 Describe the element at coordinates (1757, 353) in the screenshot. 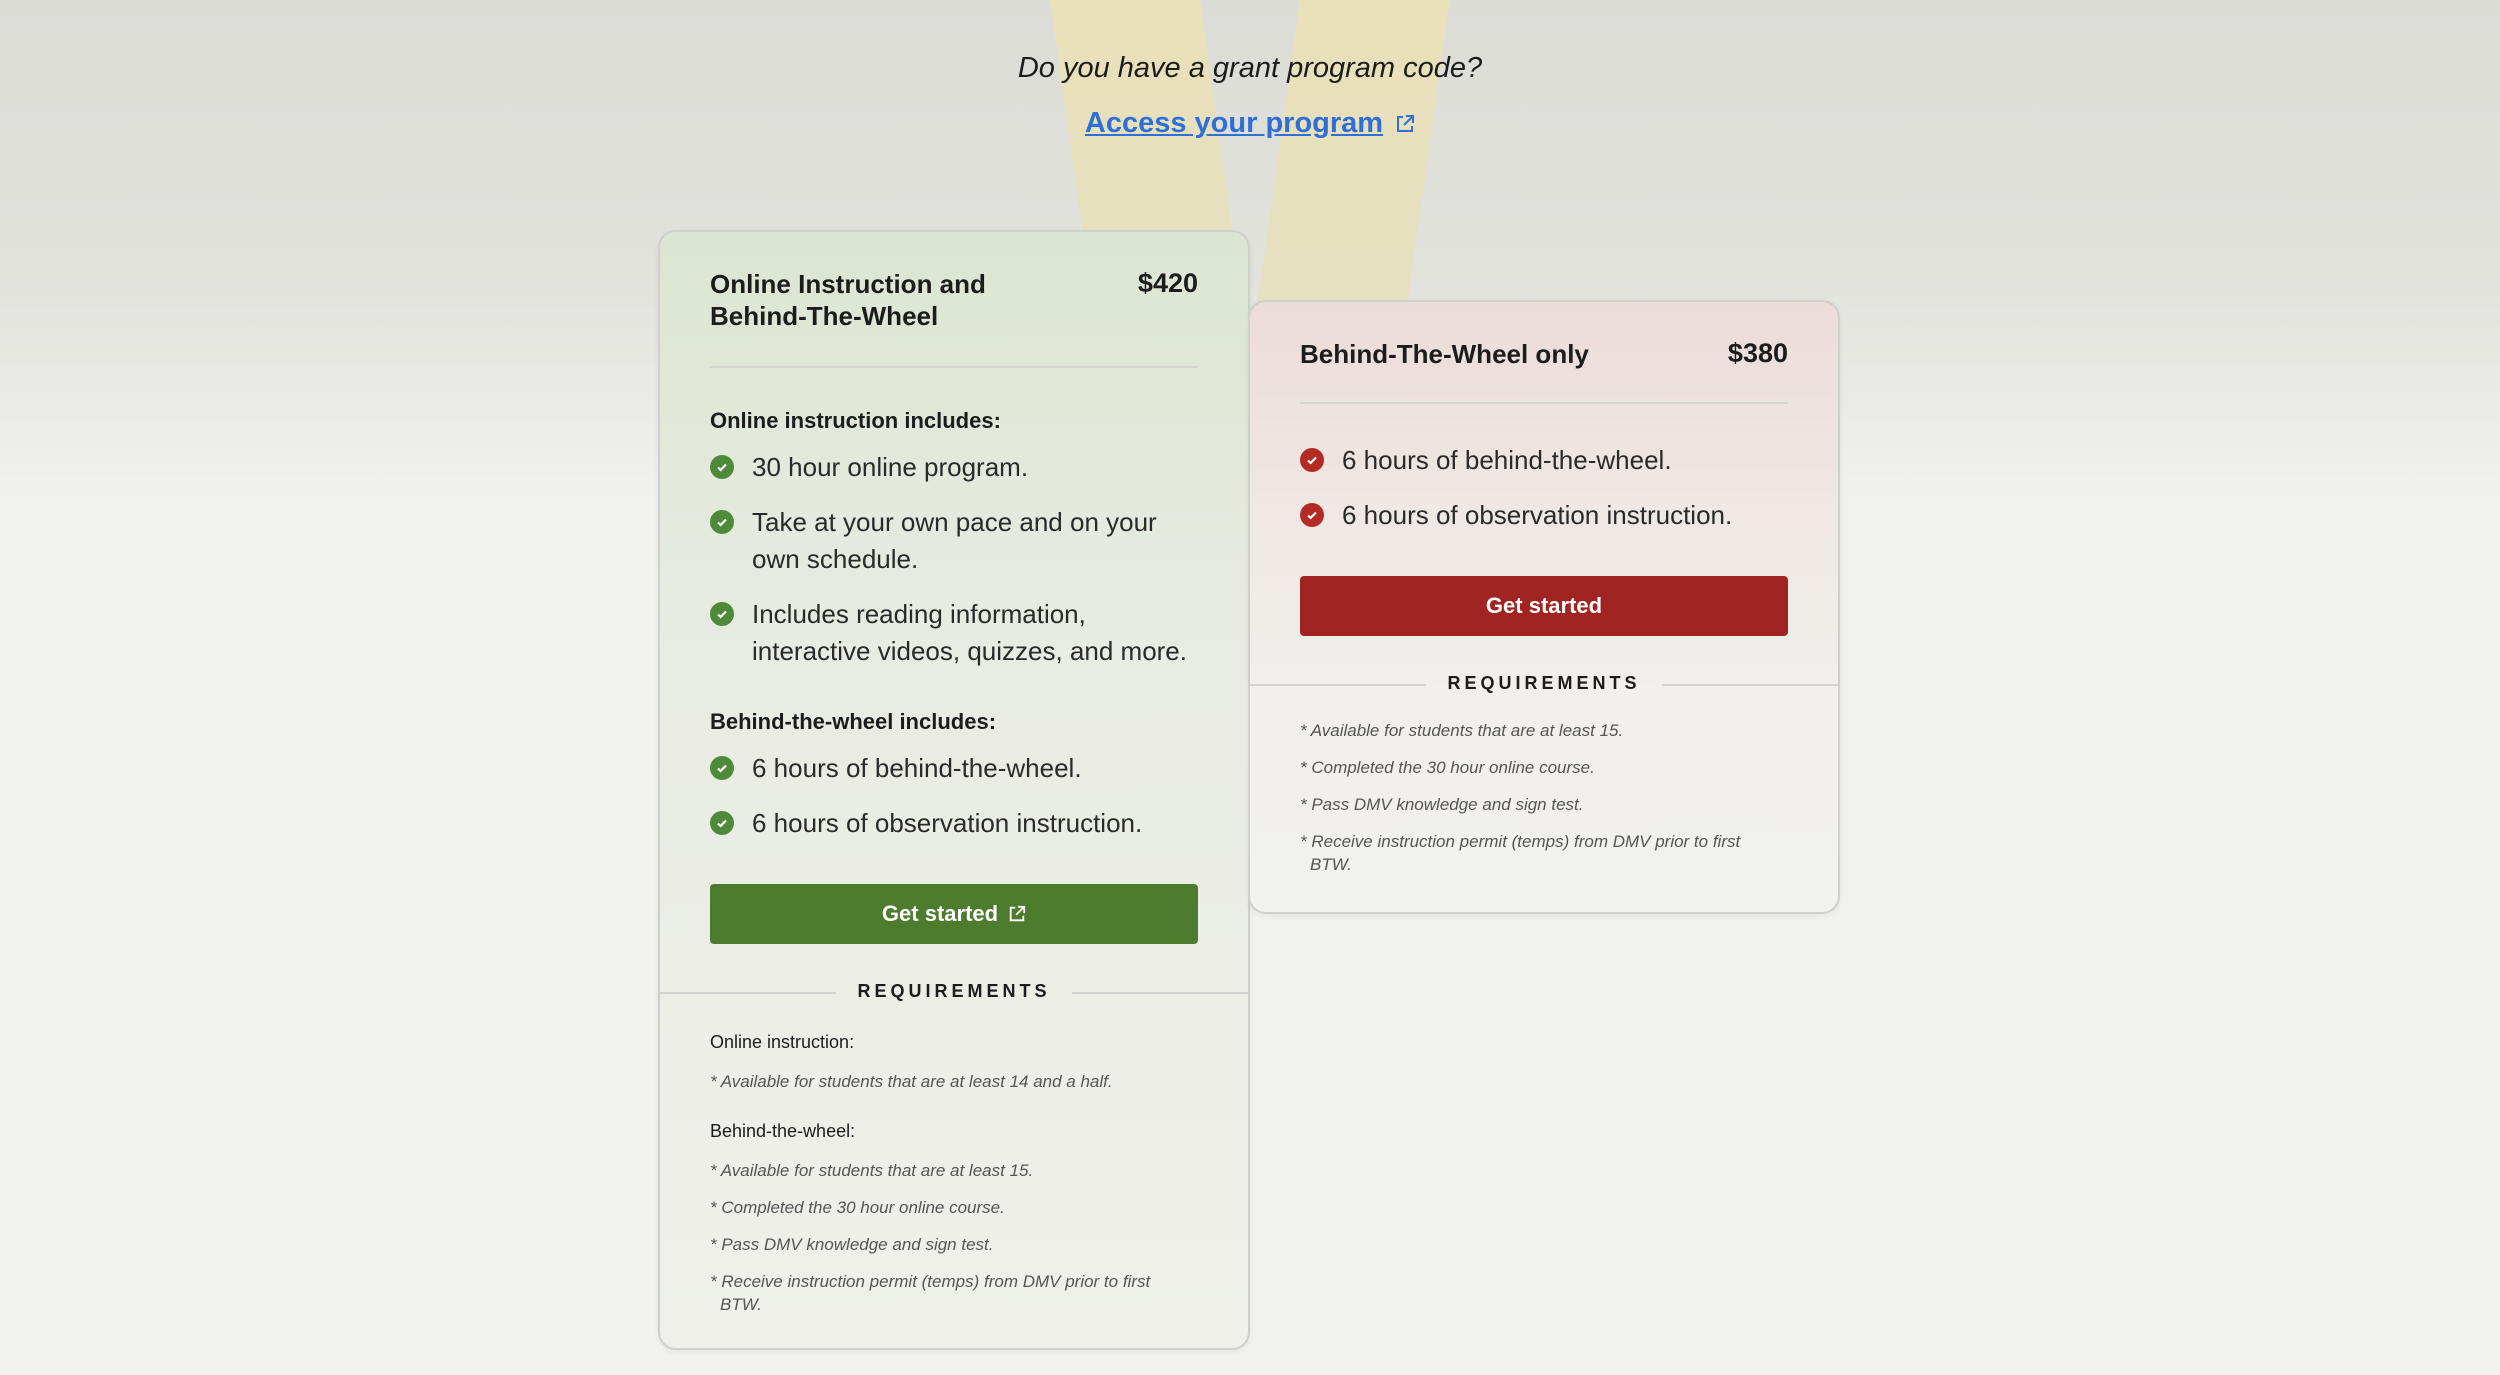

I see `plan-price: $380` at that location.